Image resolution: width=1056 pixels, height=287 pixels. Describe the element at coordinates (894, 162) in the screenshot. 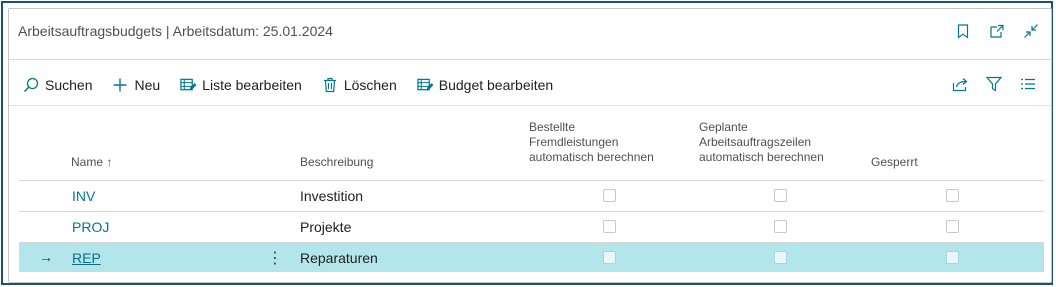

I see `column-header-blocked: Gesperrt` at that location.